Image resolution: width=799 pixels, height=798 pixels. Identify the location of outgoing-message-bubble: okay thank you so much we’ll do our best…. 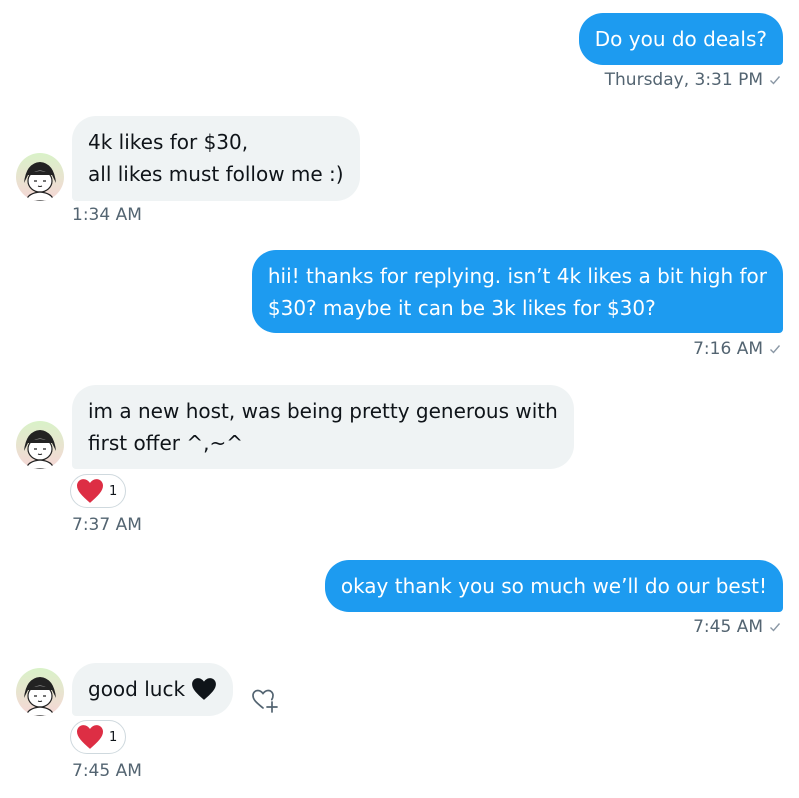
(553, 586).